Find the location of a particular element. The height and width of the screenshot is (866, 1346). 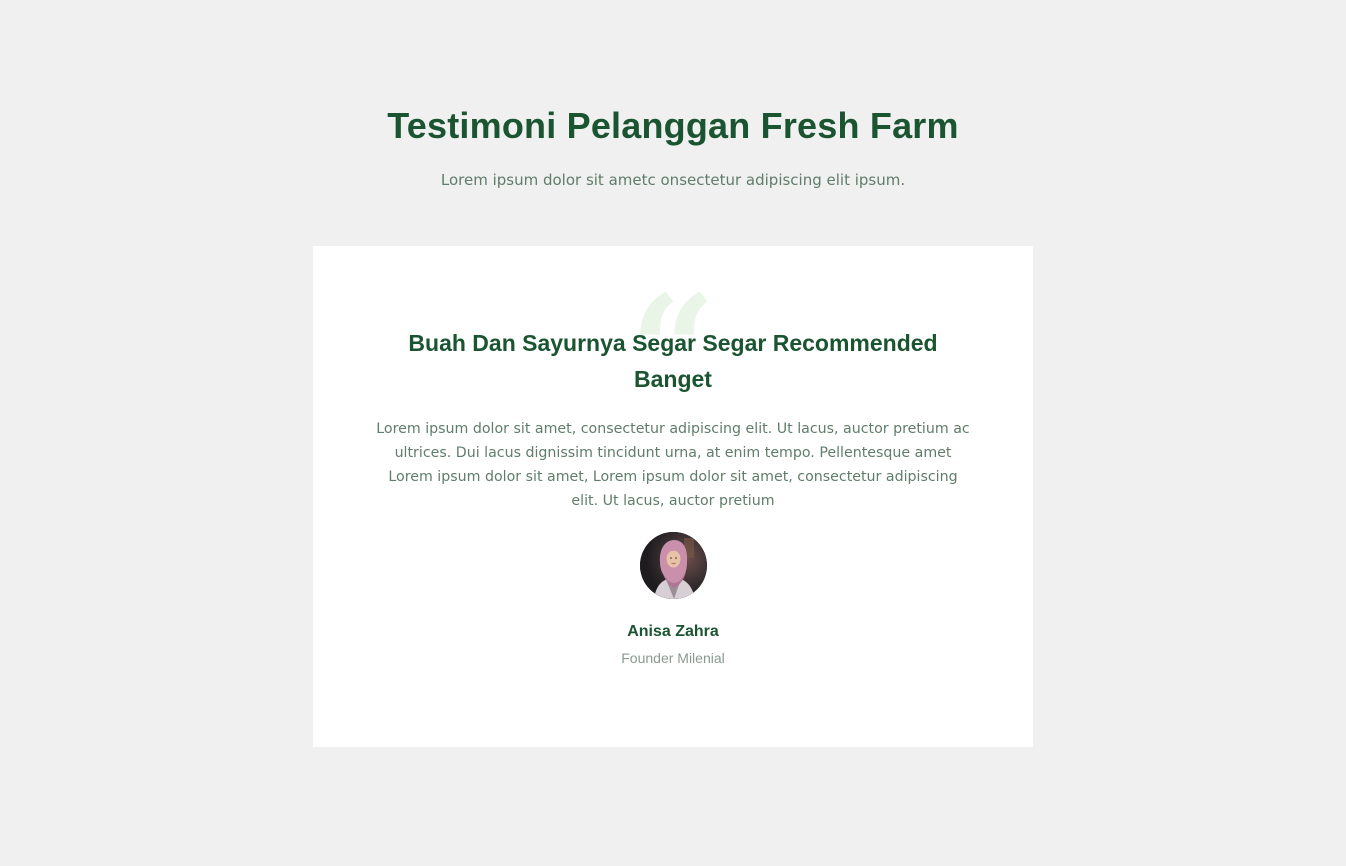

avatar-portrait is located at coordinates (673, 565).